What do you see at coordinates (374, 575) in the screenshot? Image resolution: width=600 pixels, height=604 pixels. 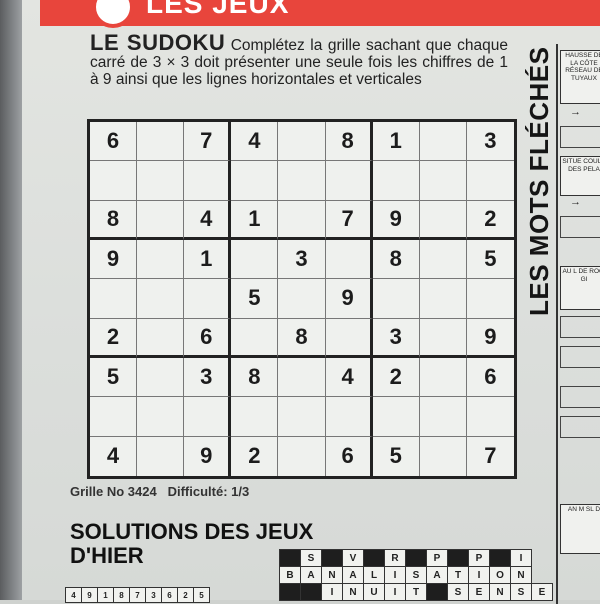 I see `solution-cell: L` at bounding box center [374, 575].